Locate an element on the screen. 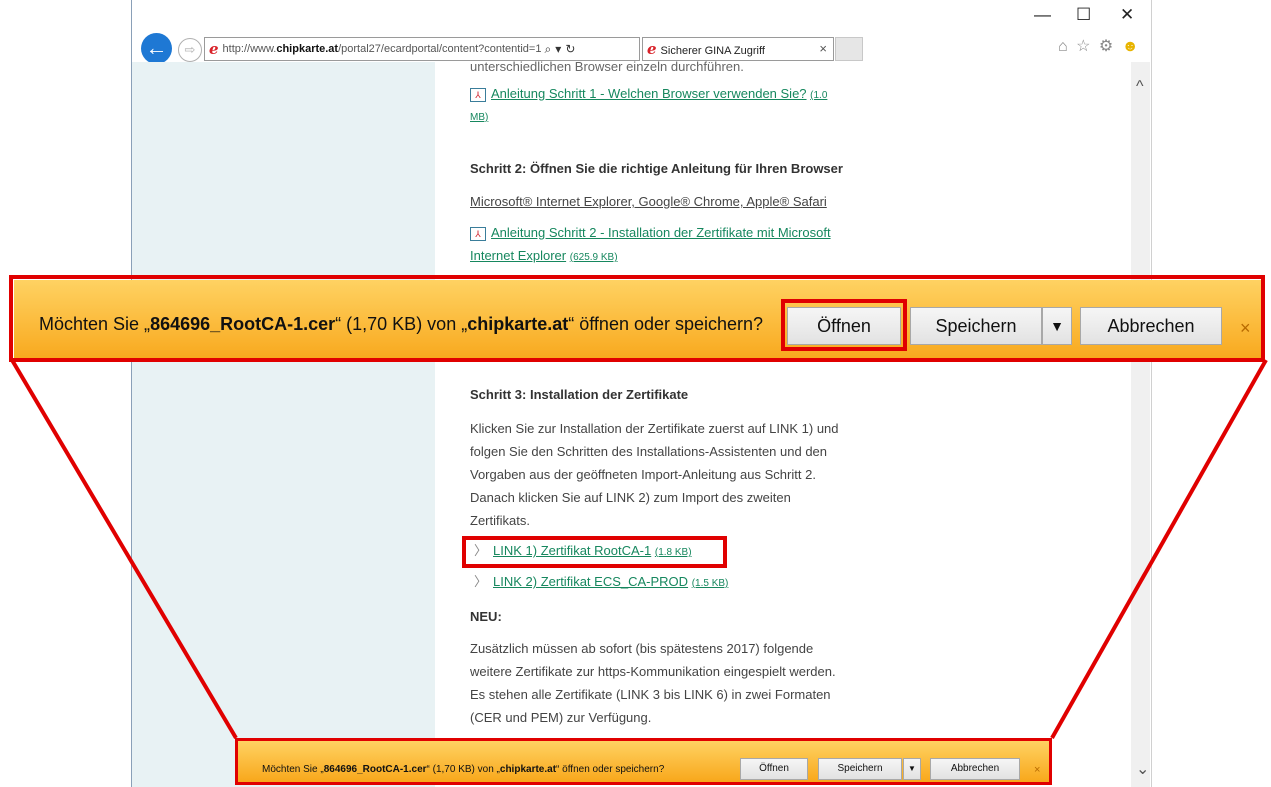  vertical-scrollbar is located at coordinates (1140, 424).